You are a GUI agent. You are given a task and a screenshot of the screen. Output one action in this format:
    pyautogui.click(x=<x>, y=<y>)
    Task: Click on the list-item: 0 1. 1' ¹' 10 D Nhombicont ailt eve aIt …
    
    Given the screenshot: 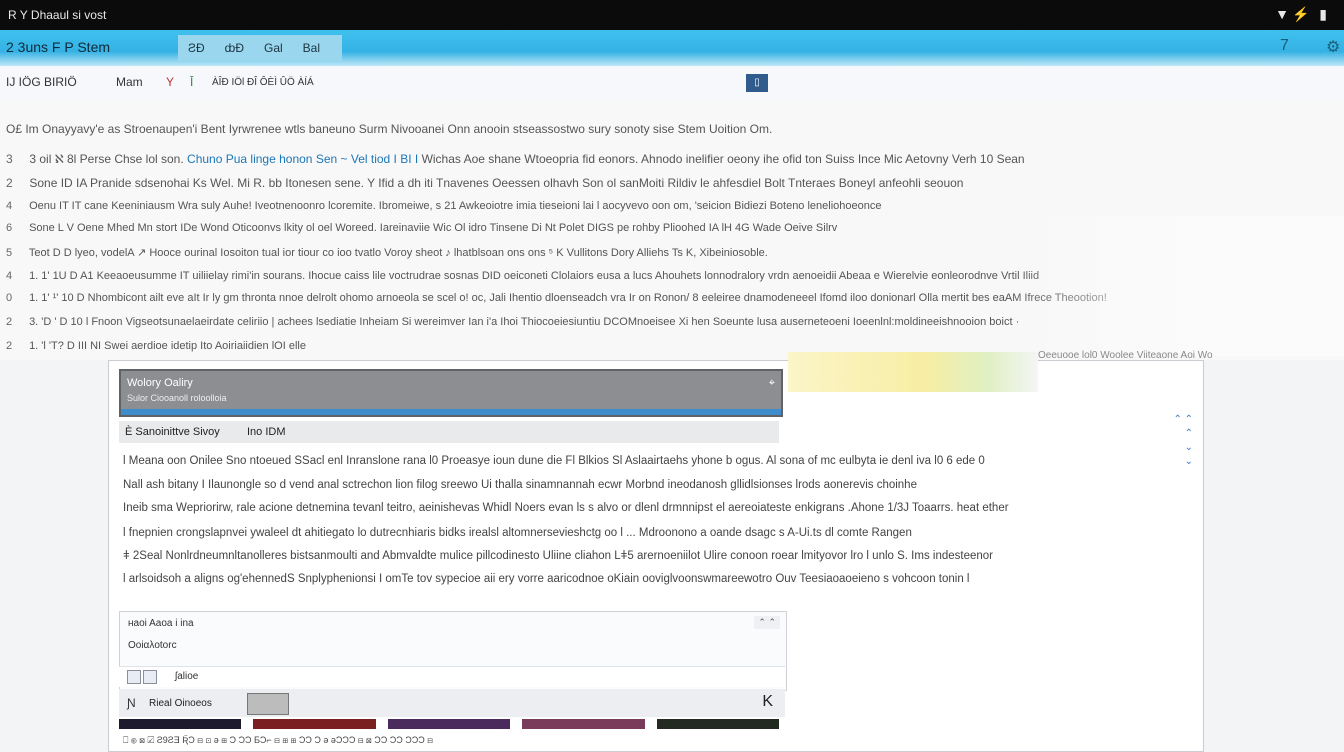 What is the action you would take?
    pyautogui.click(x=556, y=298)
    